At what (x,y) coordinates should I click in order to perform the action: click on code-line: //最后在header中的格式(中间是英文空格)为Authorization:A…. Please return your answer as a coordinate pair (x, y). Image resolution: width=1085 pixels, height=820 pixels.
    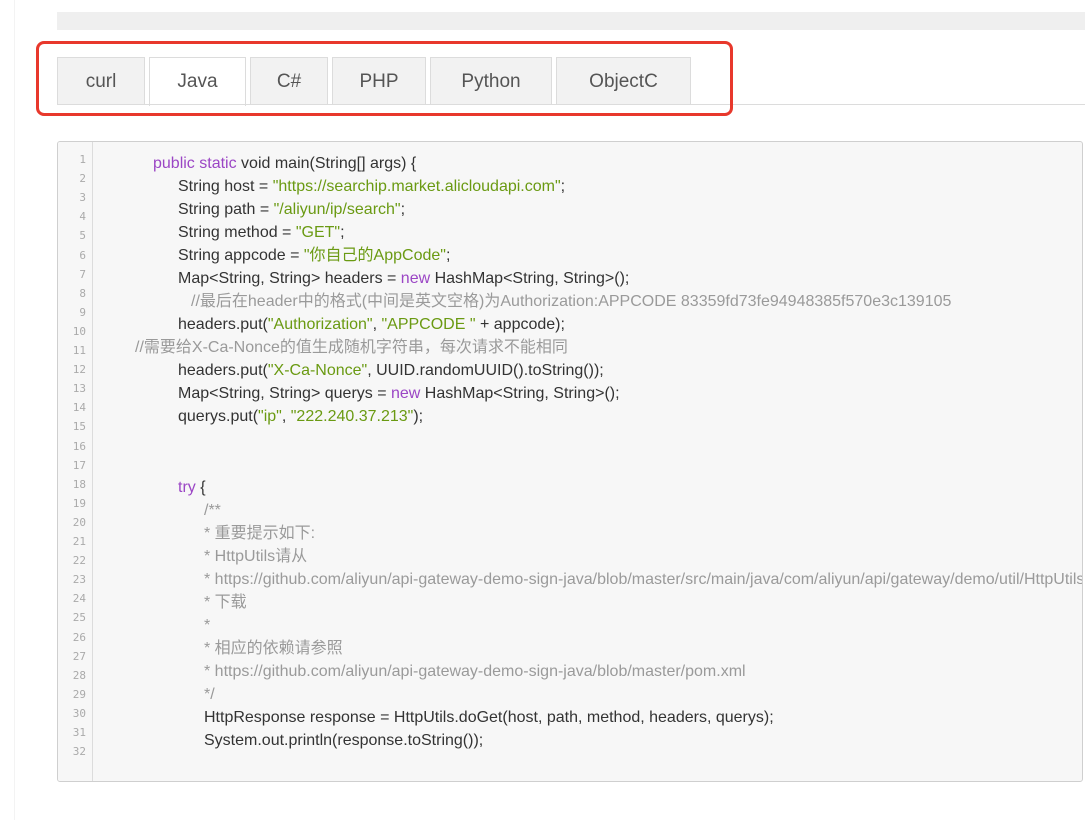
    Looking at the image, I should click on (571, 302).